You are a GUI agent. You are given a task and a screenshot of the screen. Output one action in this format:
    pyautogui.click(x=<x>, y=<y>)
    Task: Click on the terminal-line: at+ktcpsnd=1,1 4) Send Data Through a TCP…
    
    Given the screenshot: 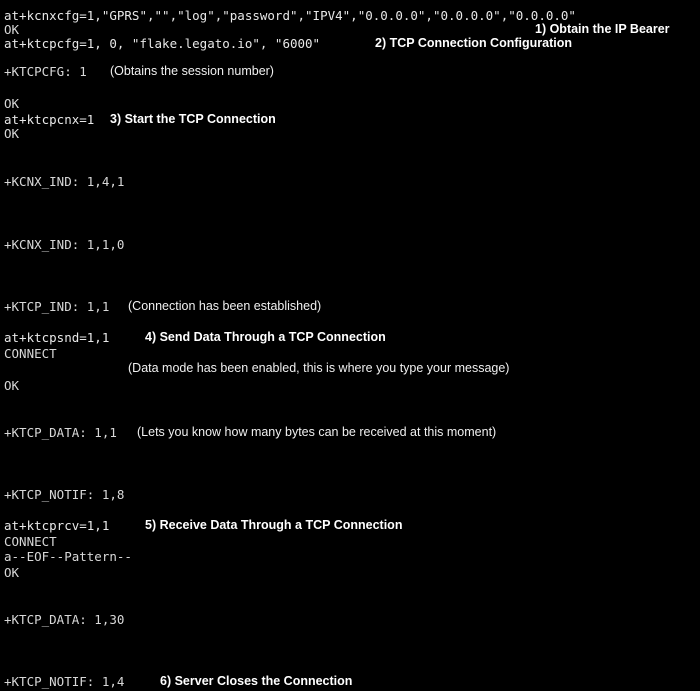 What is the action you would take?
    pyautogui.click(x=193, y=337)
    